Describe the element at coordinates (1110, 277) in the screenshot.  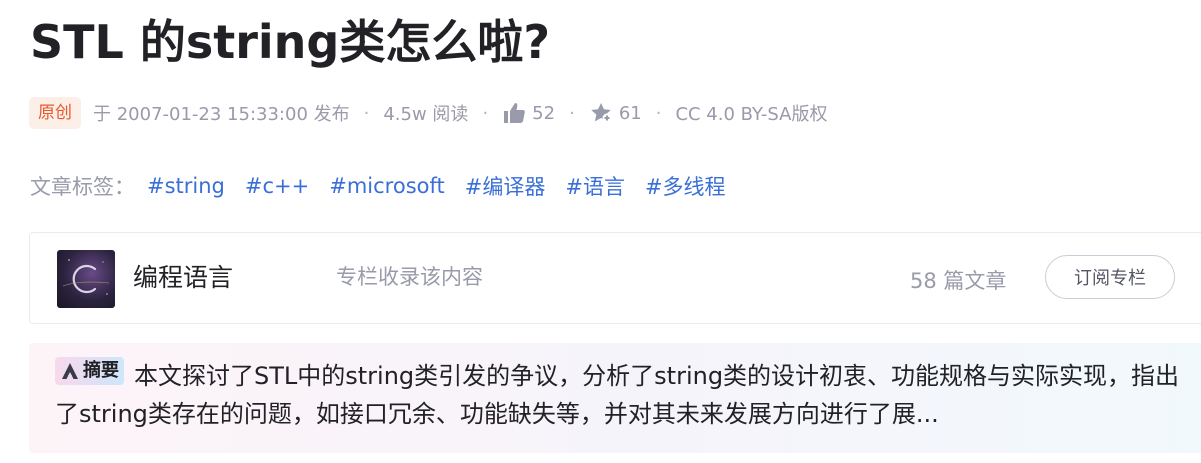
I see `subscribe-column-button: 订阅专栏` at that location.